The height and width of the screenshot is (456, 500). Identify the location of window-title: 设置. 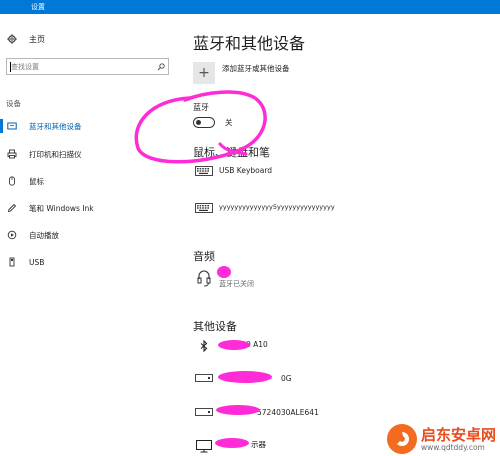
(38, 7).